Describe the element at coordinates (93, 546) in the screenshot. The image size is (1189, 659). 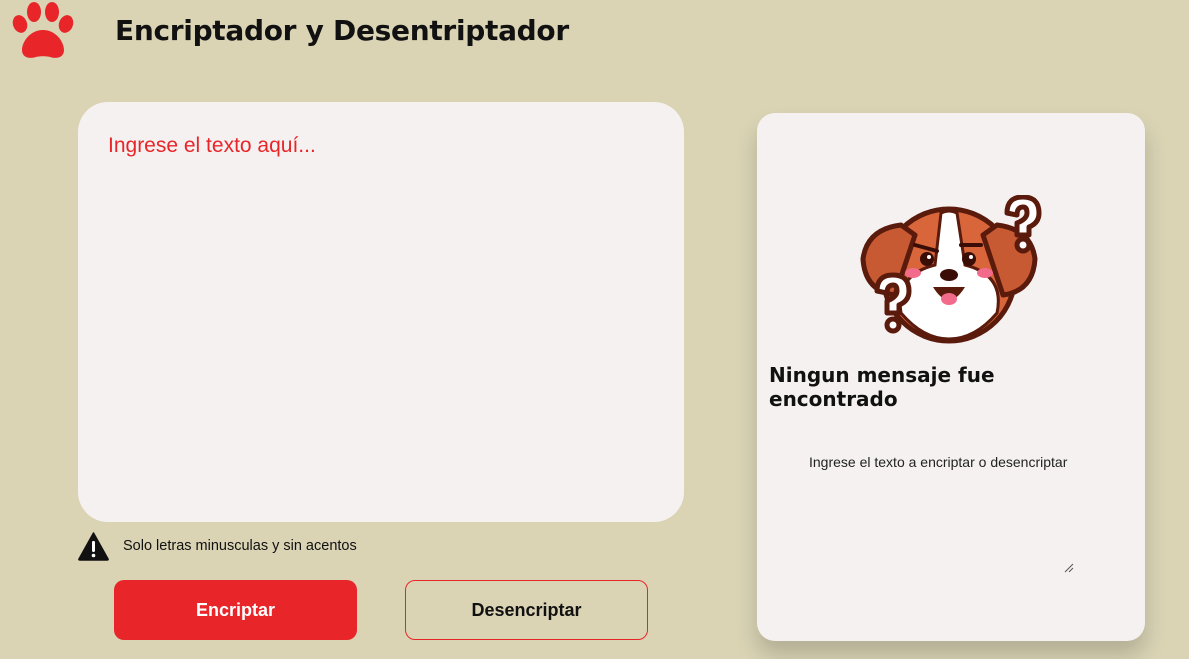
I see `warning-icon` at that location.